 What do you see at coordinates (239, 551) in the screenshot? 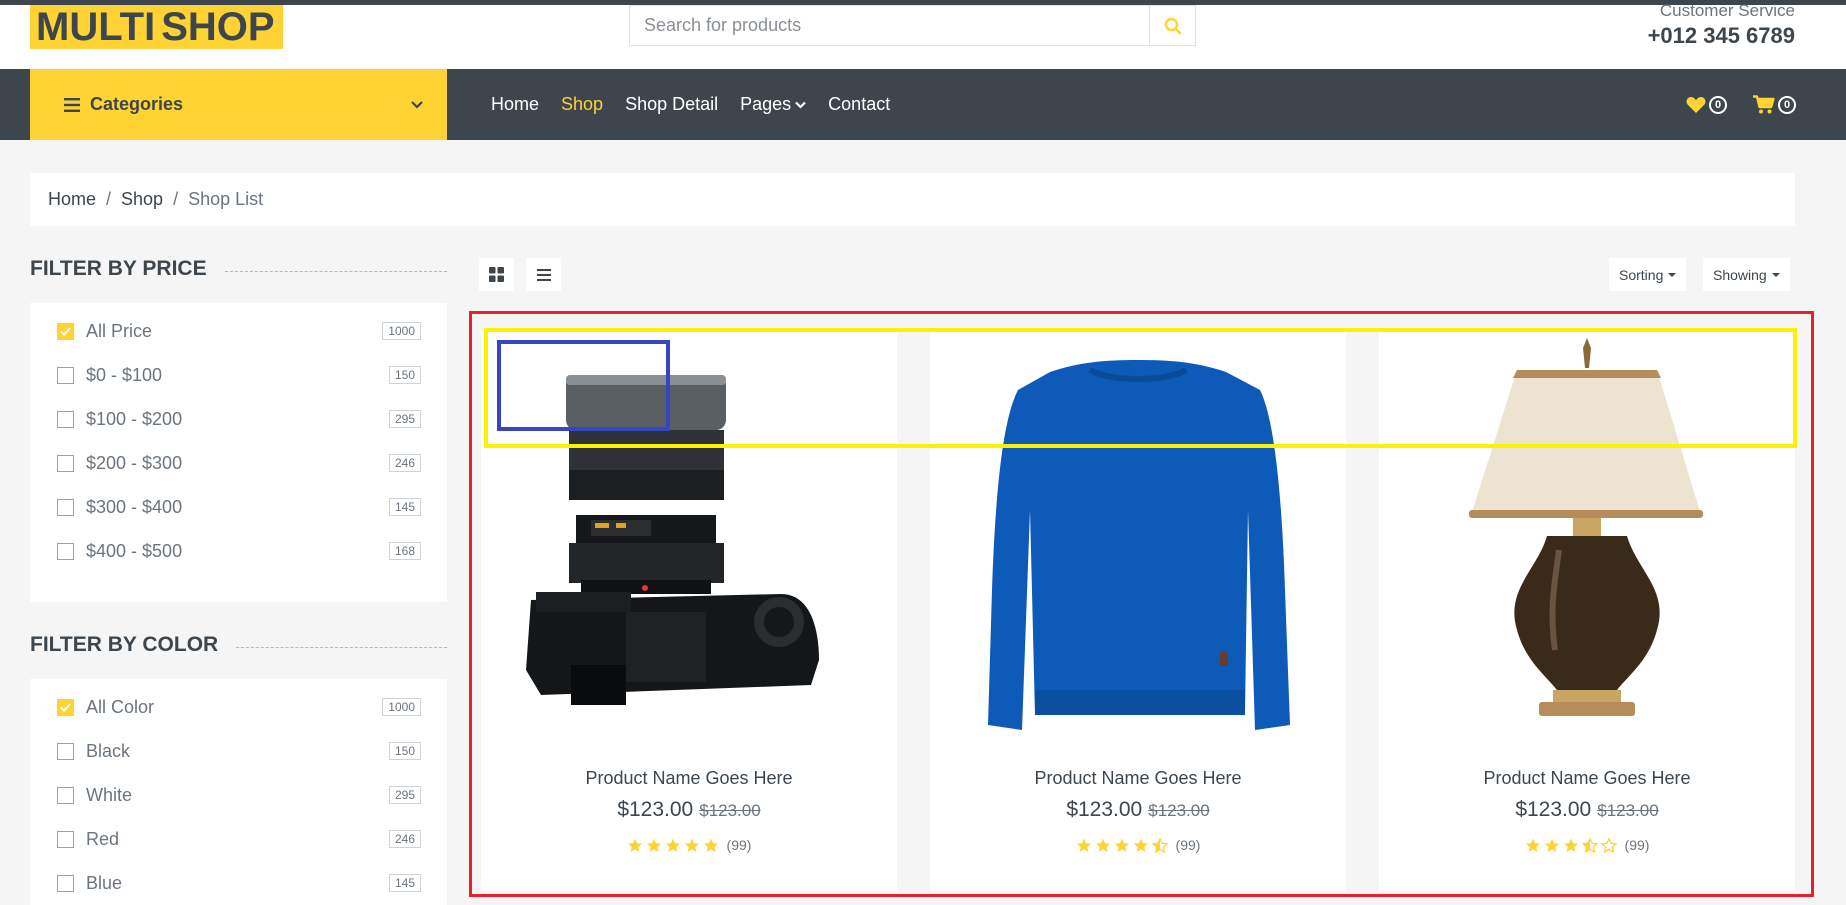
I see `price-filter-option: $400 - $500 168` at bounding box center [239, 551].